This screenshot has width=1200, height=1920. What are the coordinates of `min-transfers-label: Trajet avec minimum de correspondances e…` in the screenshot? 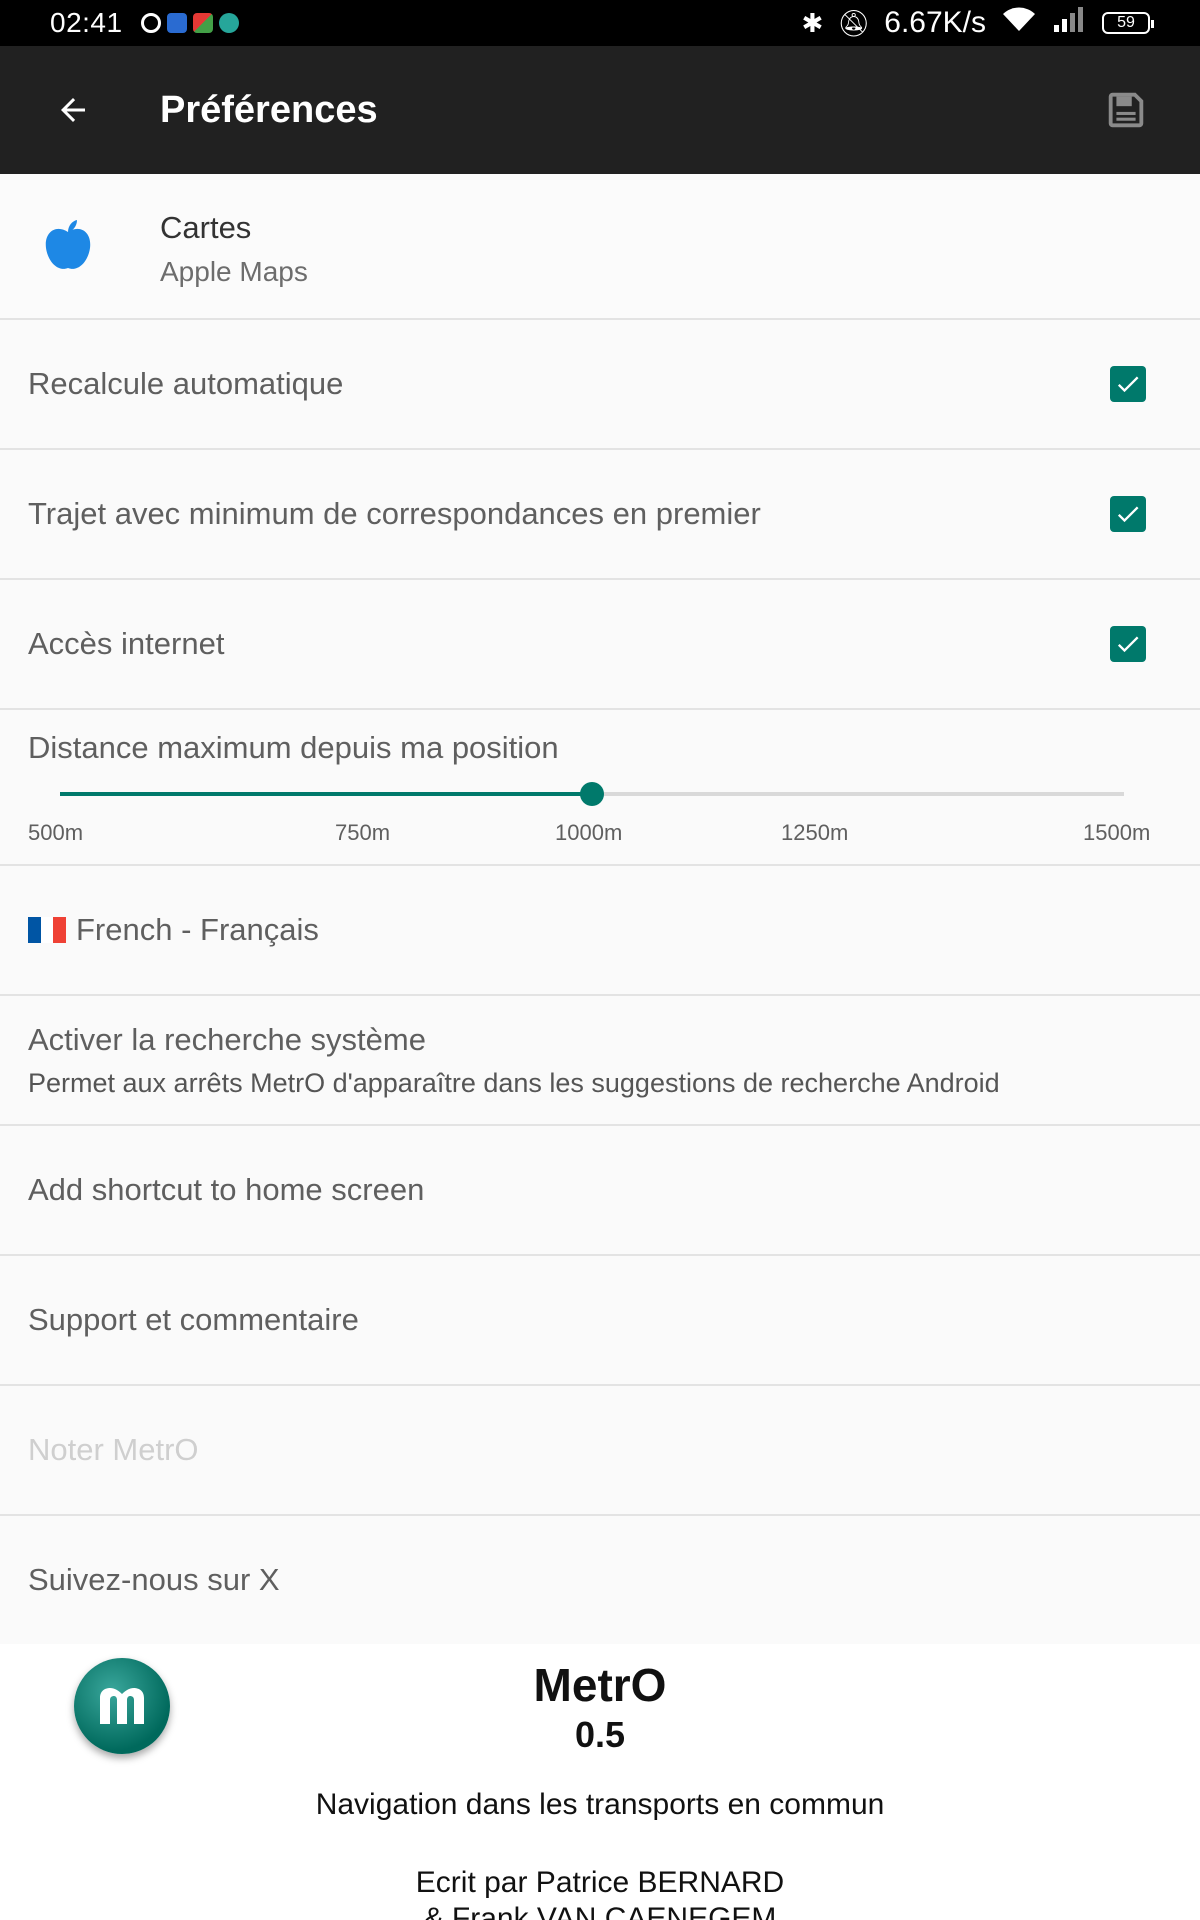 It's located at (394, 513).